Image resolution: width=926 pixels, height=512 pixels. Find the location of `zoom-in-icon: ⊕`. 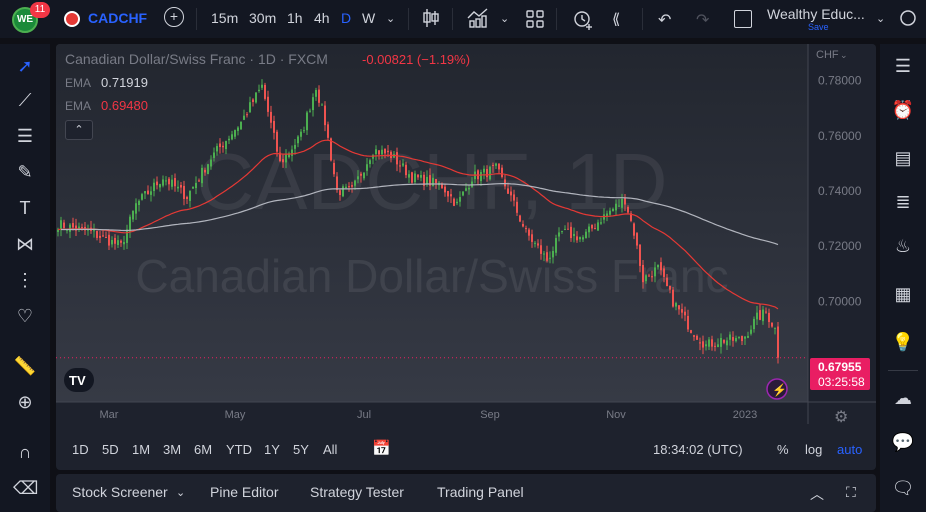

zoom-in-icon: ⊕ is located at coordinates (25, 402).